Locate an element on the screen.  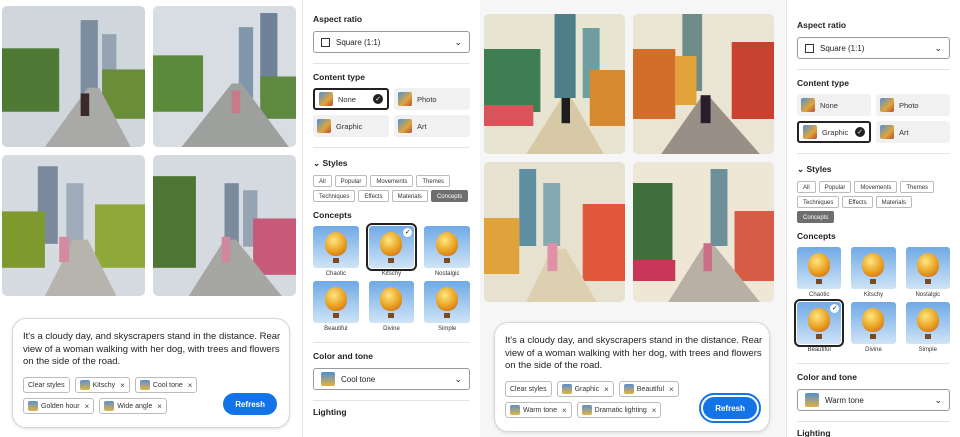
concept-beautiful: ✓ Beautiful is located at coordinates (819, 326).